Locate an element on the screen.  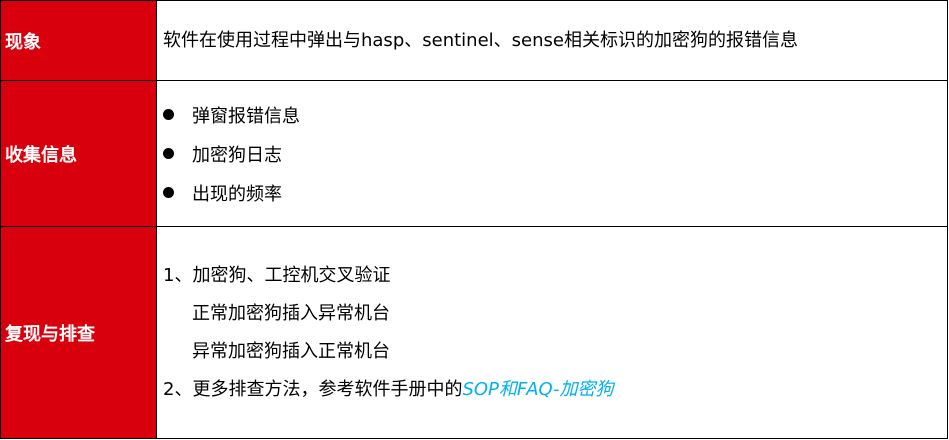
bullet-item: 弹窗报错信息 is located at coordinates (552, 114).